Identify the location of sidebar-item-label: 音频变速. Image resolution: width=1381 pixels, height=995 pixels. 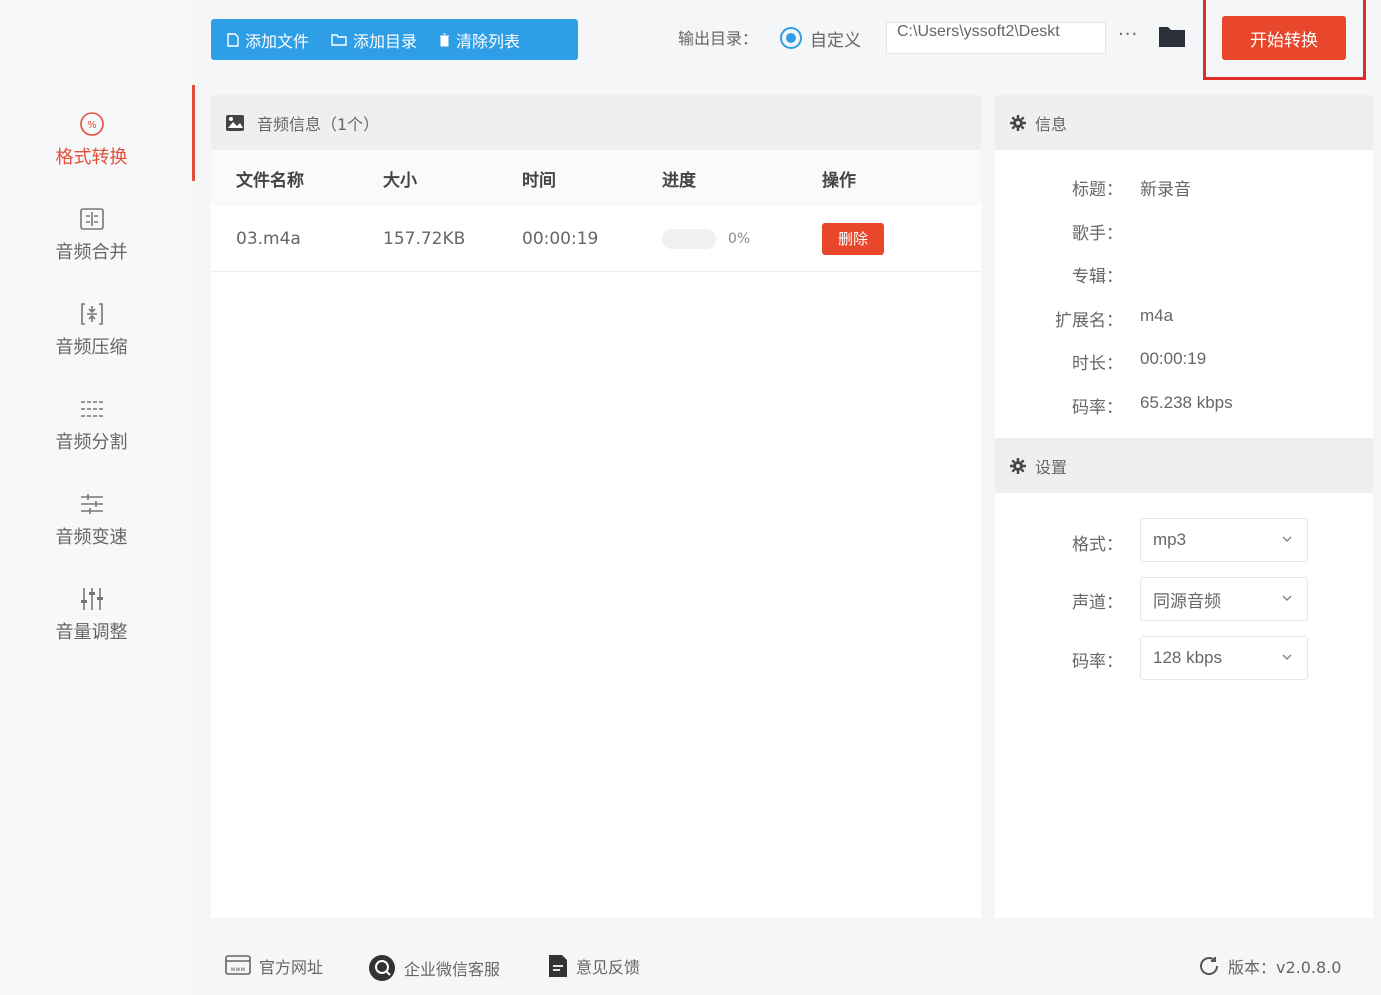
(91, 537).